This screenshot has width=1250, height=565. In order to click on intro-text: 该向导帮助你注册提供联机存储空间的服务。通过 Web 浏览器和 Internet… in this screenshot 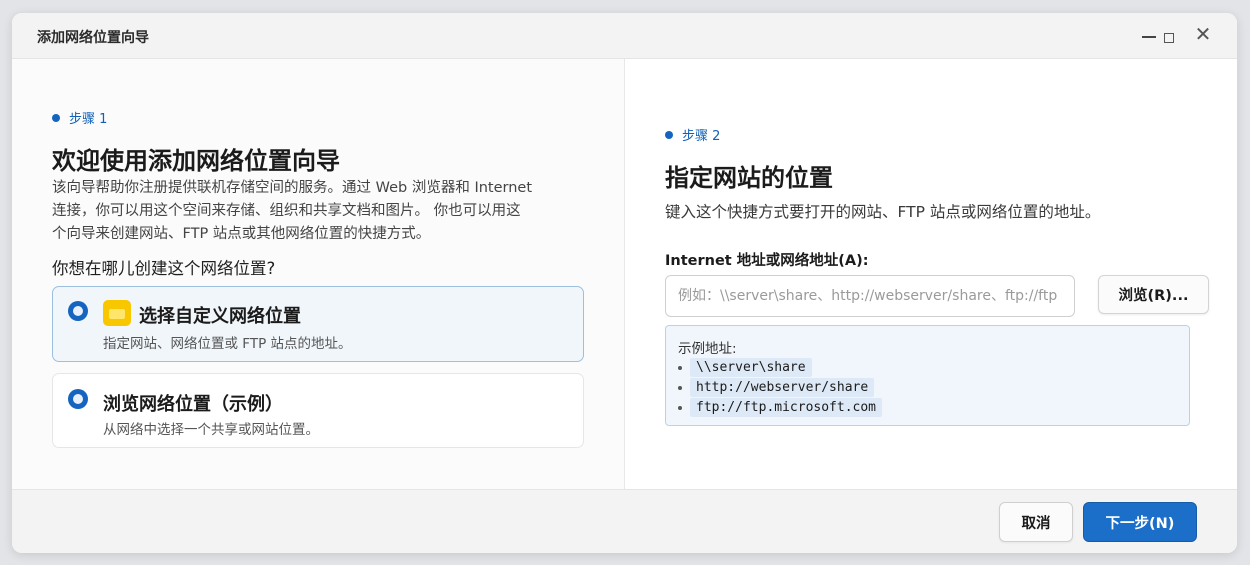, I will do `click(292, 211)`.